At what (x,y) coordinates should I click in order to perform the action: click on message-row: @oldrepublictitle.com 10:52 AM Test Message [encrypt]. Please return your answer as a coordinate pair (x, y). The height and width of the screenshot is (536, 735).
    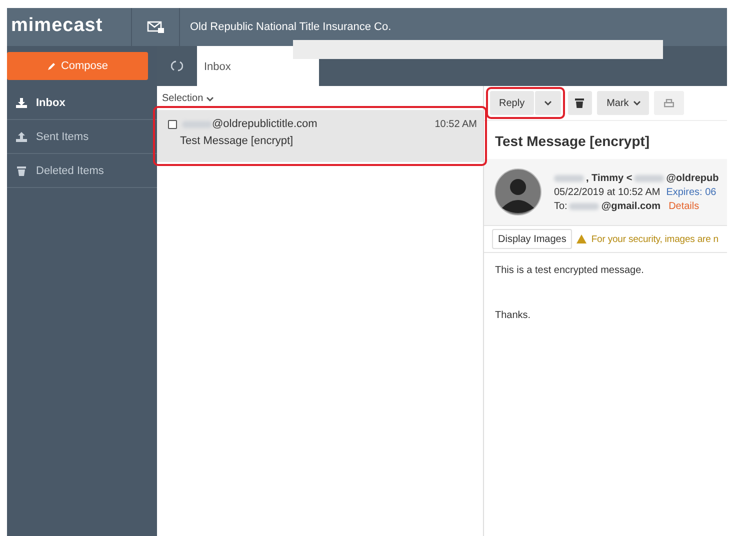
    Looking at the image, I should click on (320, 136).